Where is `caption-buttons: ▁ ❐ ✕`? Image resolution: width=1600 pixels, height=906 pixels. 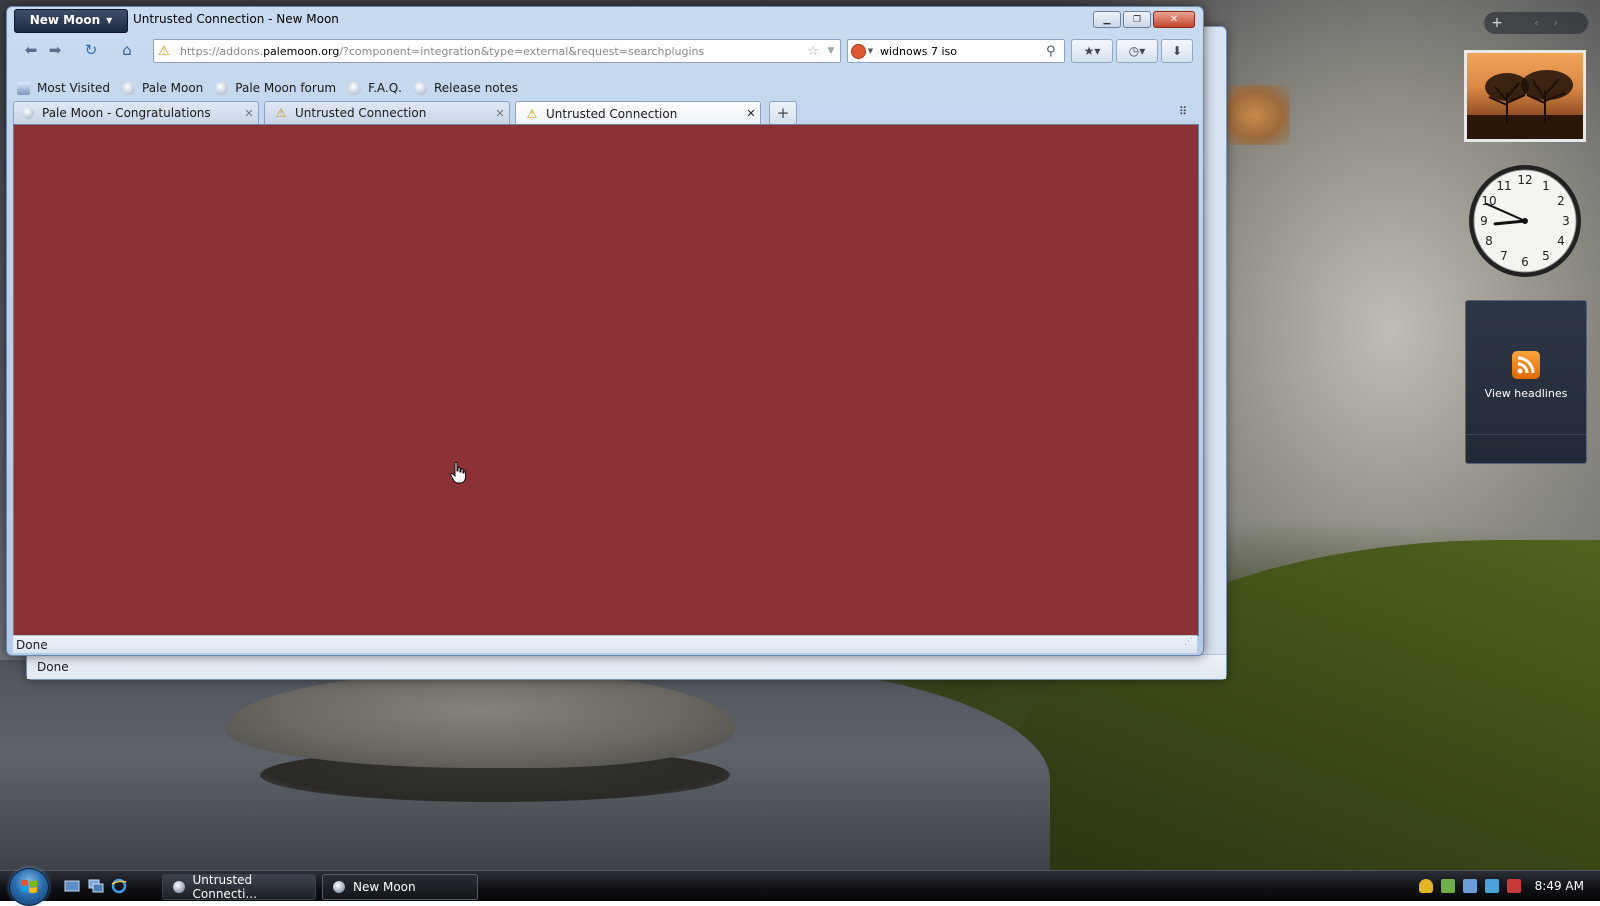
caption-buttons: ▁ ❐ ✕ is located at coordinates (1144, 19).